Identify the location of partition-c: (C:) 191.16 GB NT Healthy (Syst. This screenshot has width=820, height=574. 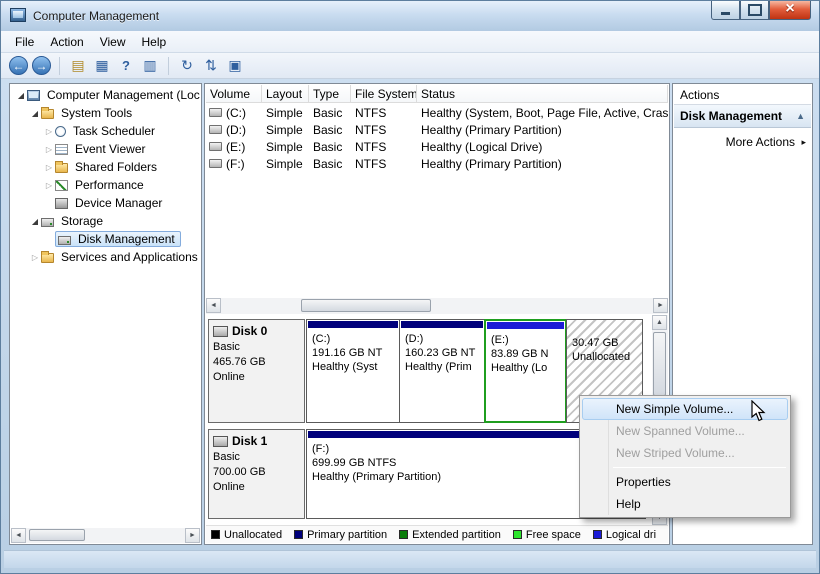
(353, 371).